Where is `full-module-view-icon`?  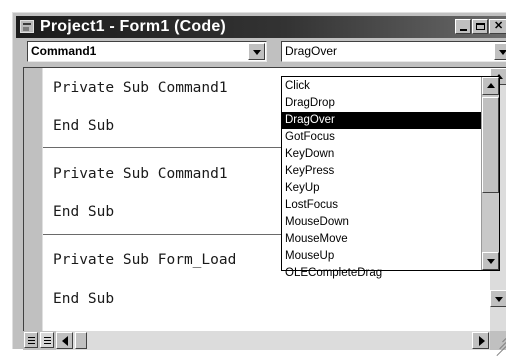 full-module-view-icon is located at coordinates (47, 340).